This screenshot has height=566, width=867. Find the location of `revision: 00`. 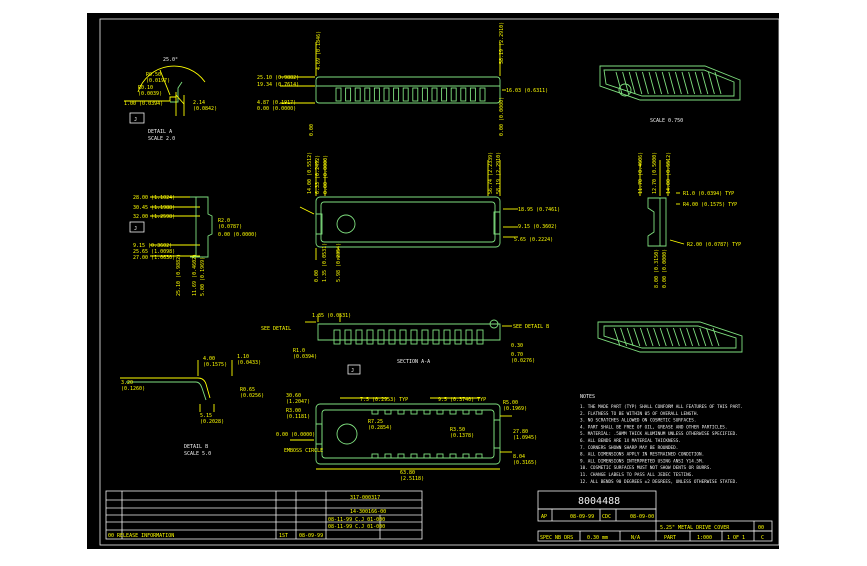

revision: 00 is located at coordinates (761, 528).